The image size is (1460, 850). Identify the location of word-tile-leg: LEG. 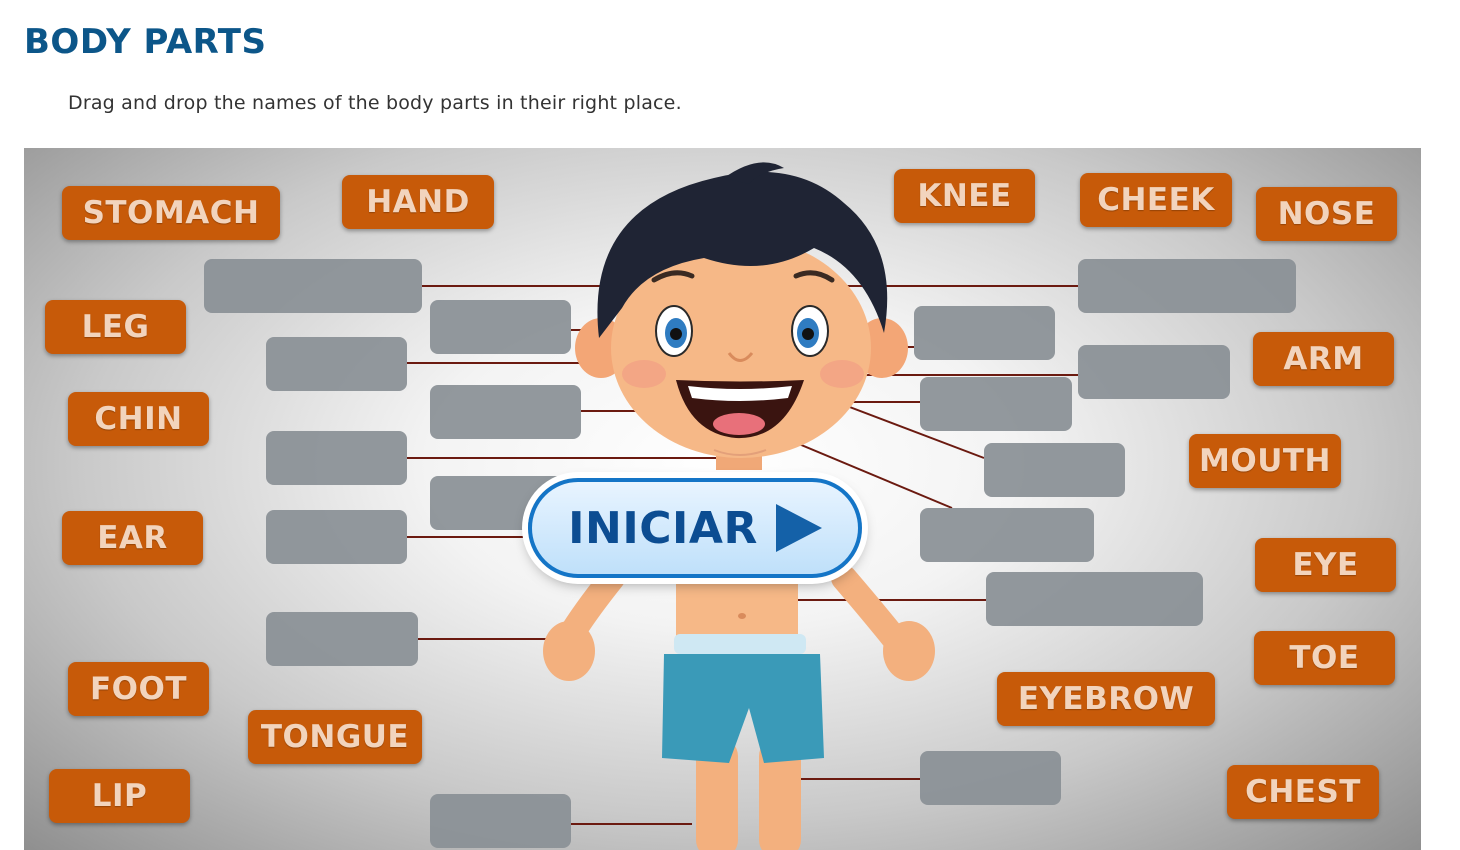
(115, 327).